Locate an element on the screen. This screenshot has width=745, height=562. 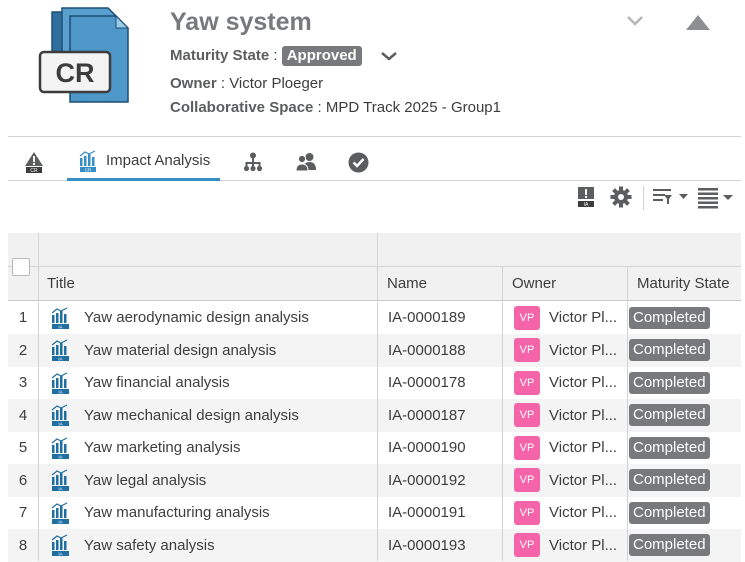
name-cell: IA-0000190 is located at coordinates (444, 447).